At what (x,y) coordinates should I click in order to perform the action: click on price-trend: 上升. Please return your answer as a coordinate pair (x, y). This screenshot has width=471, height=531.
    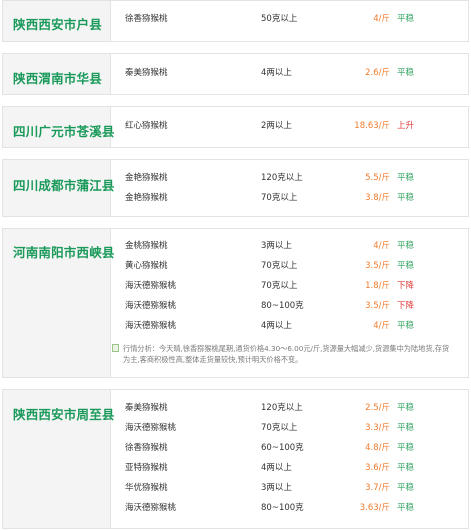
    Looking at the image, I should click on (406, 126).